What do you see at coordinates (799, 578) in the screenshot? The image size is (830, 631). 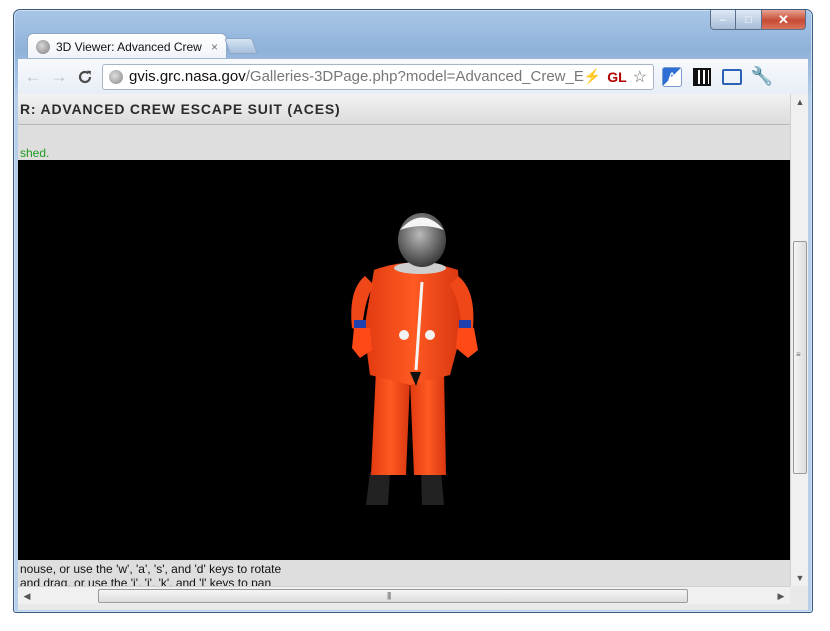 I see `scroll-down-arrow: ▼` at bounding box center [799, 578].